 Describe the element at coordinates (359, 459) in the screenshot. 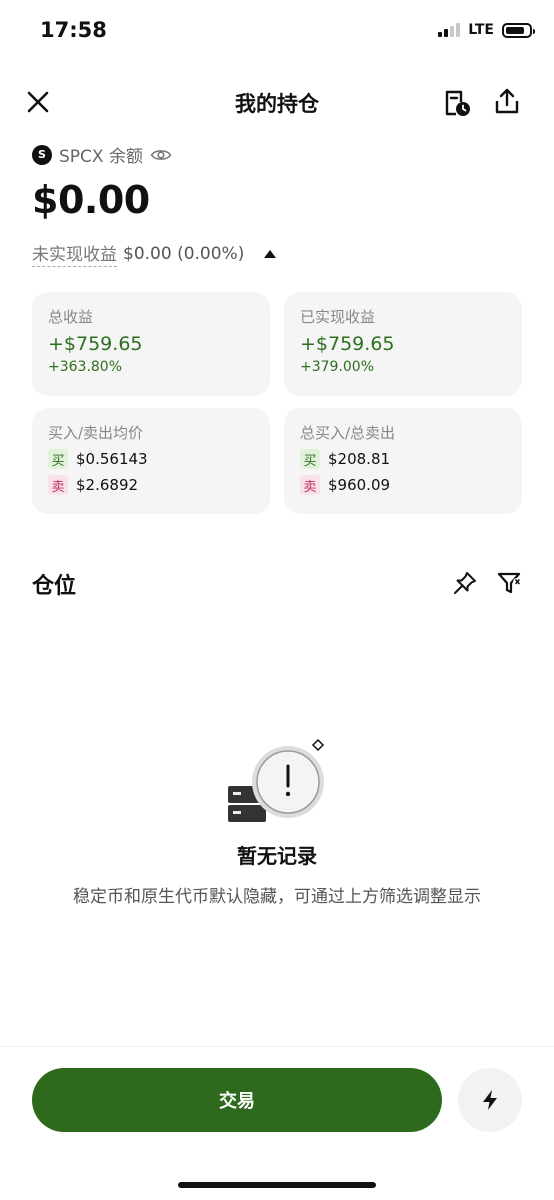

I see `buy-value: $208.81` at that location.